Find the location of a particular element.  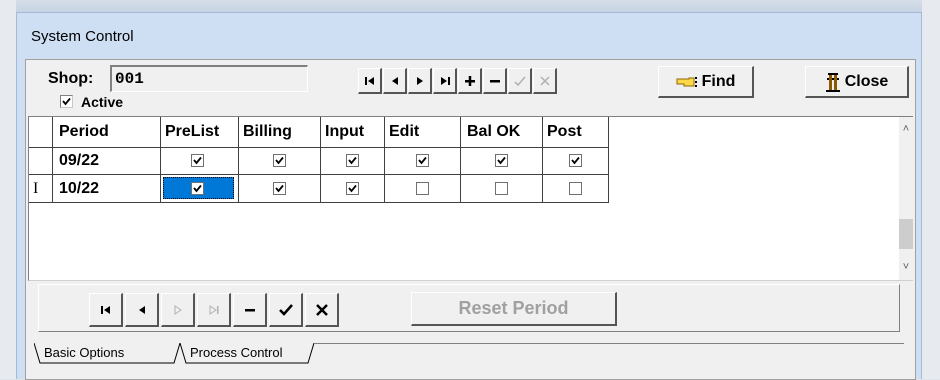

post-edit-button is located at coordinates (520, 81).